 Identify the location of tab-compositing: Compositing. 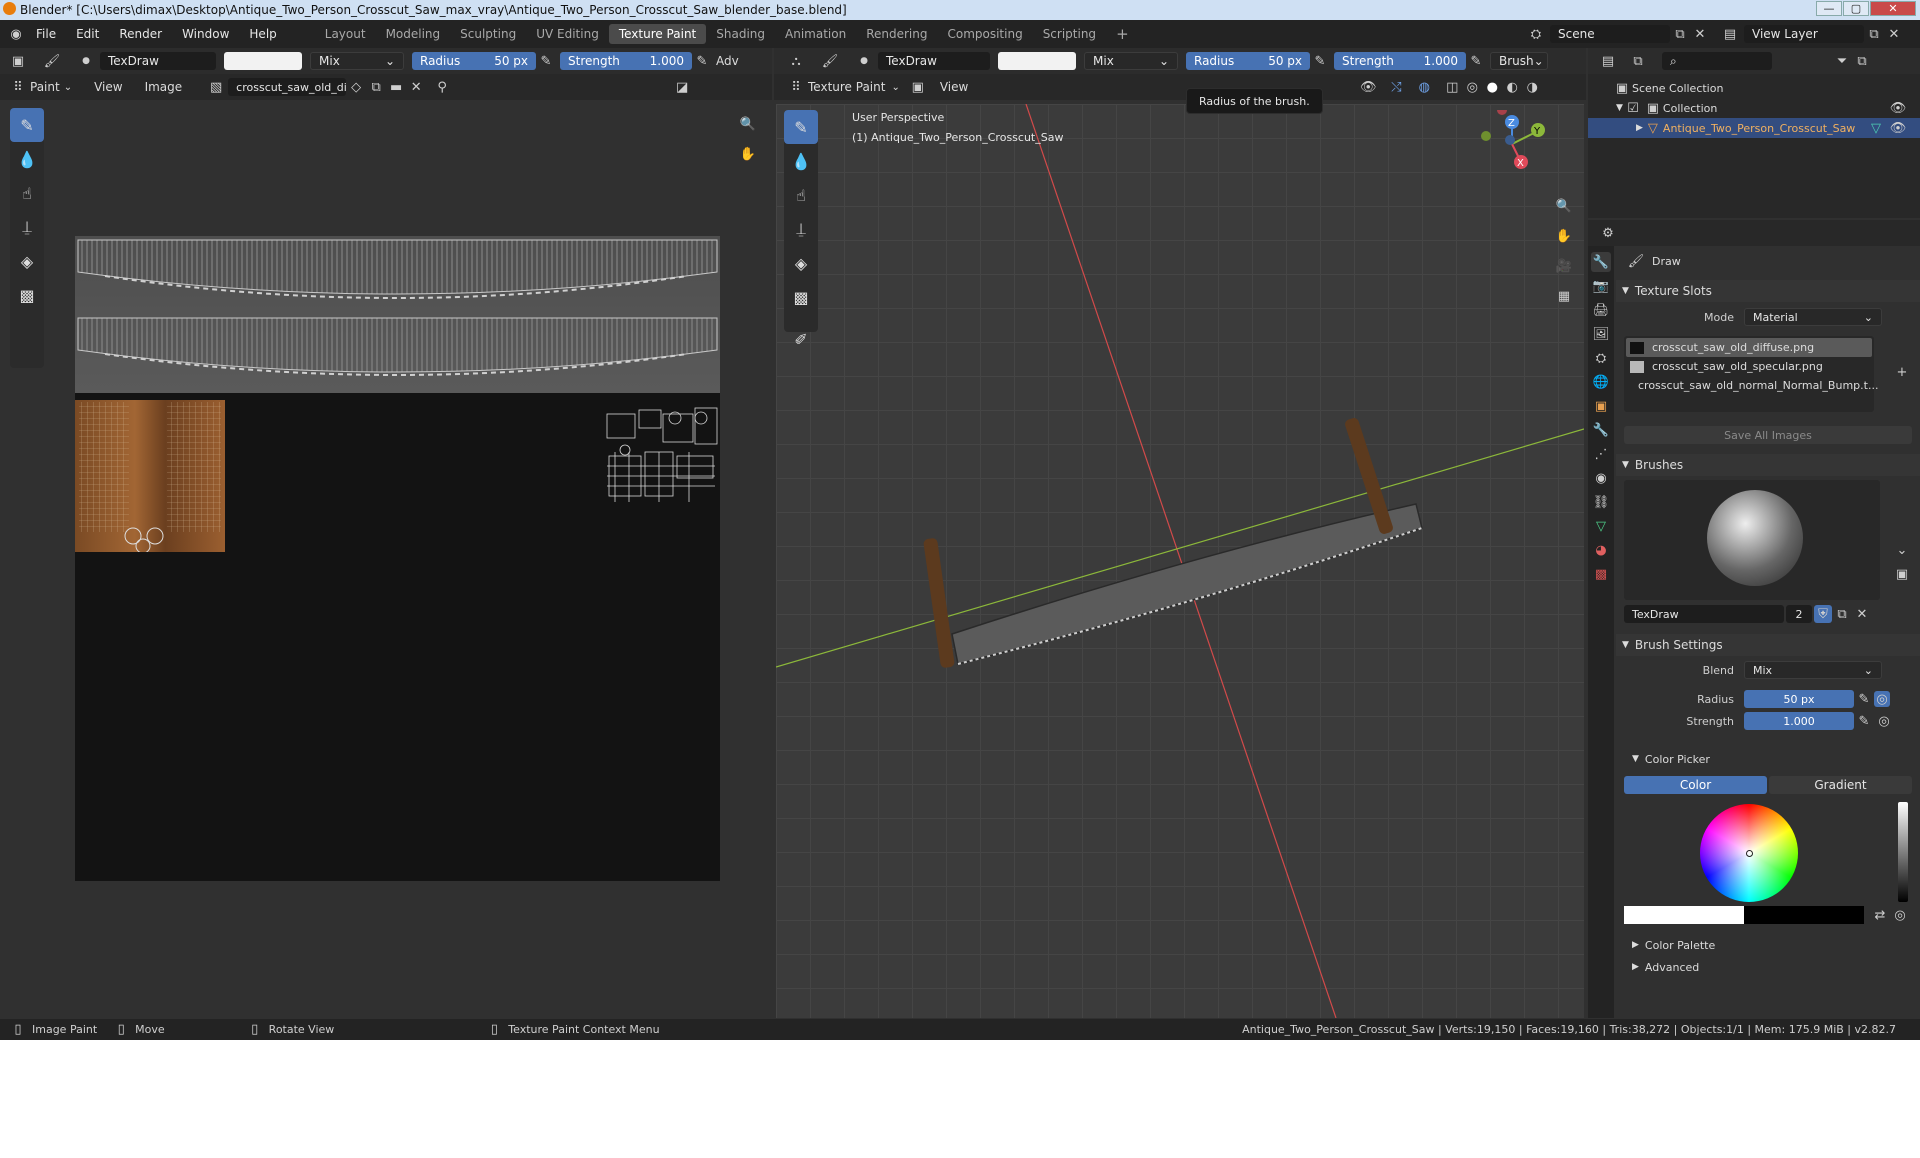
(984, 34).